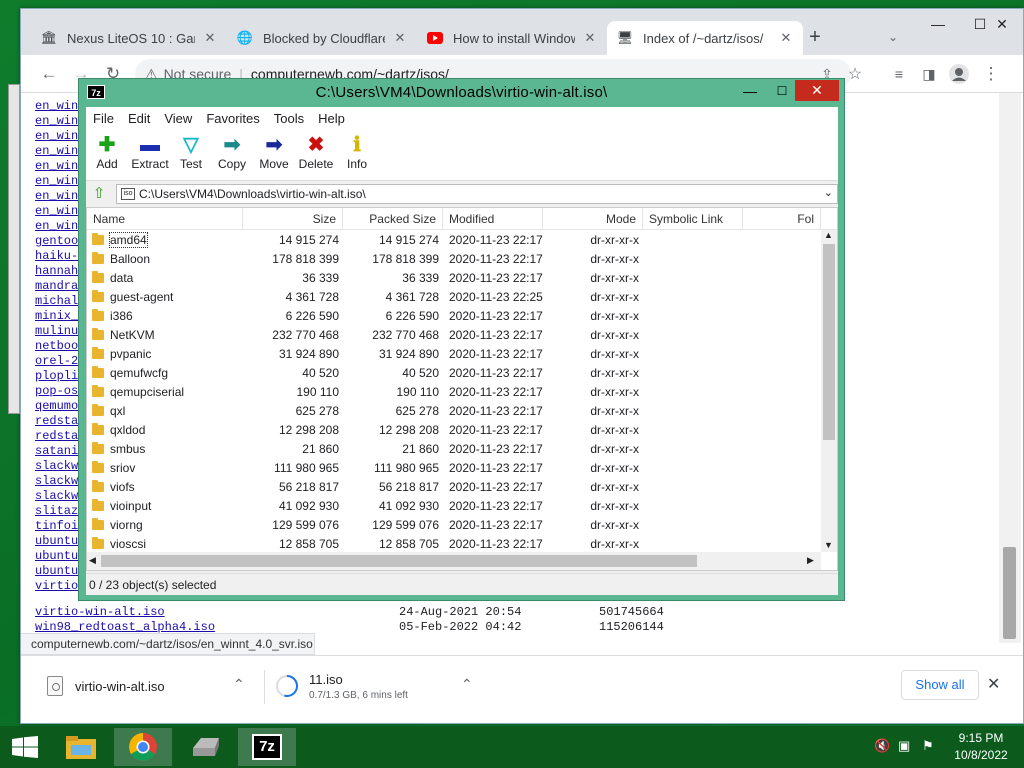  What do you see at coordinates (57, 586) in the screenshot?
I see `listing-link: virtio` at bounding box center [57, 586].